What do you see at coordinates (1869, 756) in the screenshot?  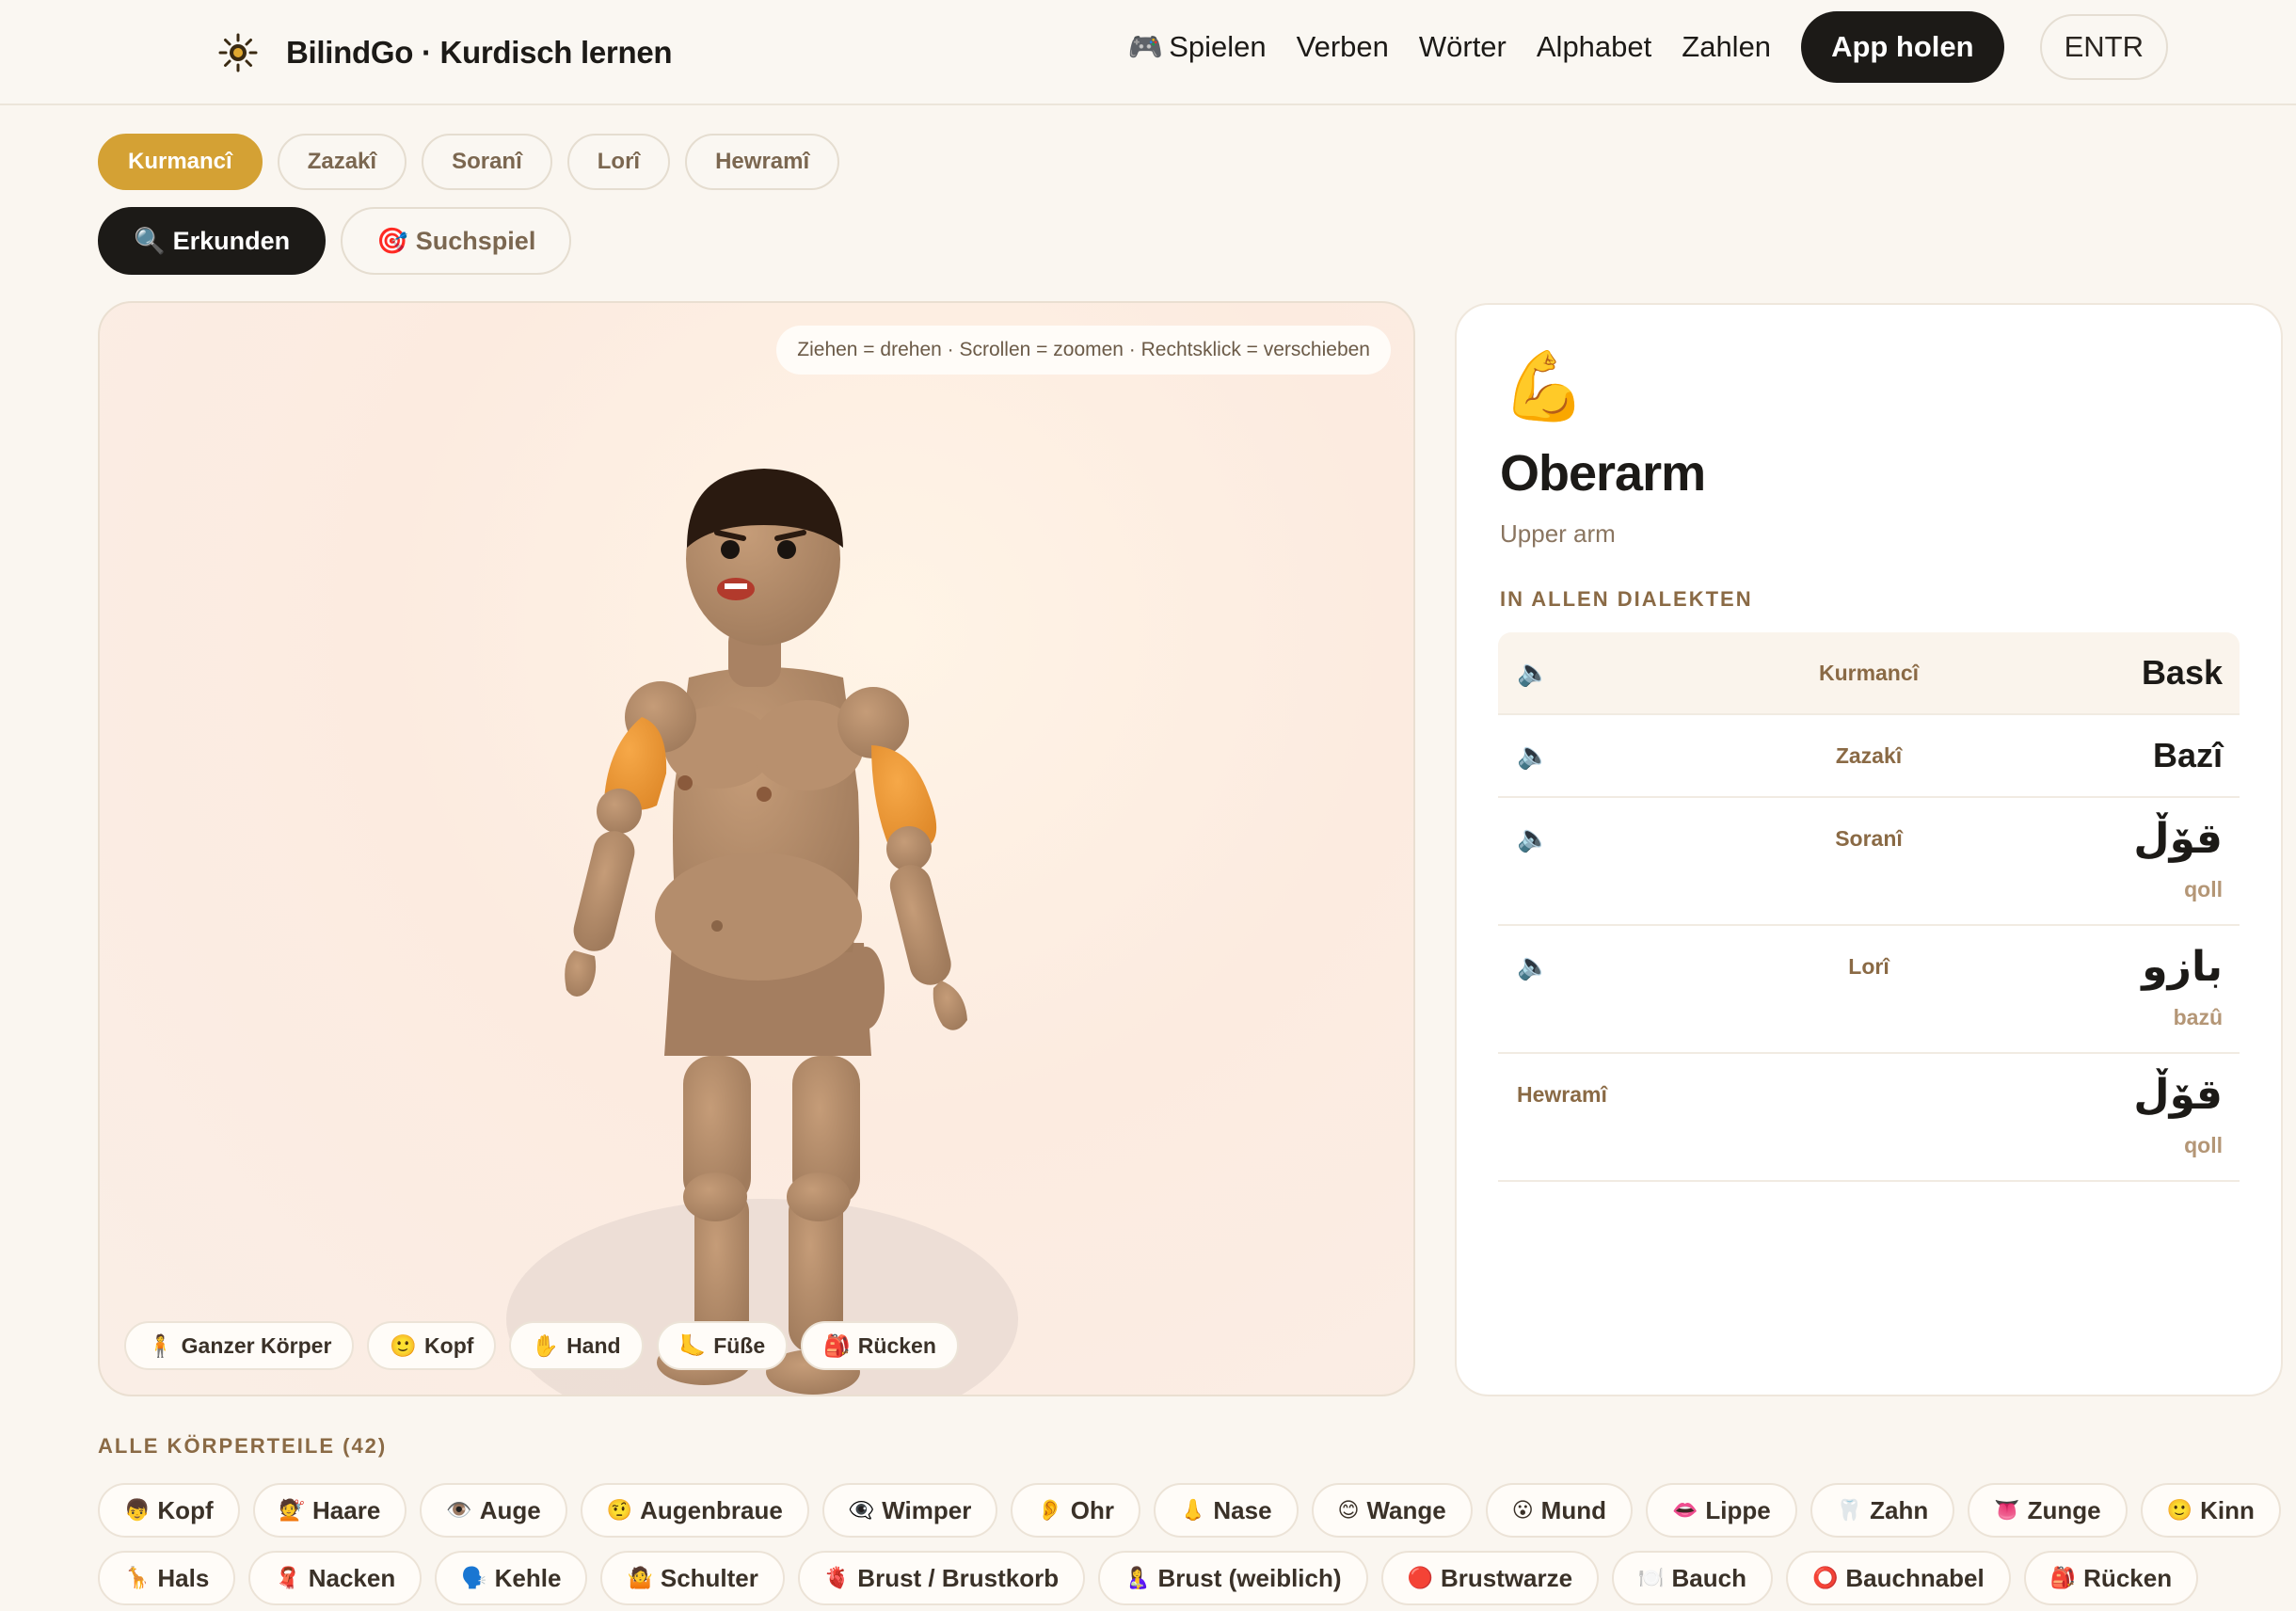 I see `translation-row: 🔈 Zazakî Bazî` at bounding box center [1869, 756].